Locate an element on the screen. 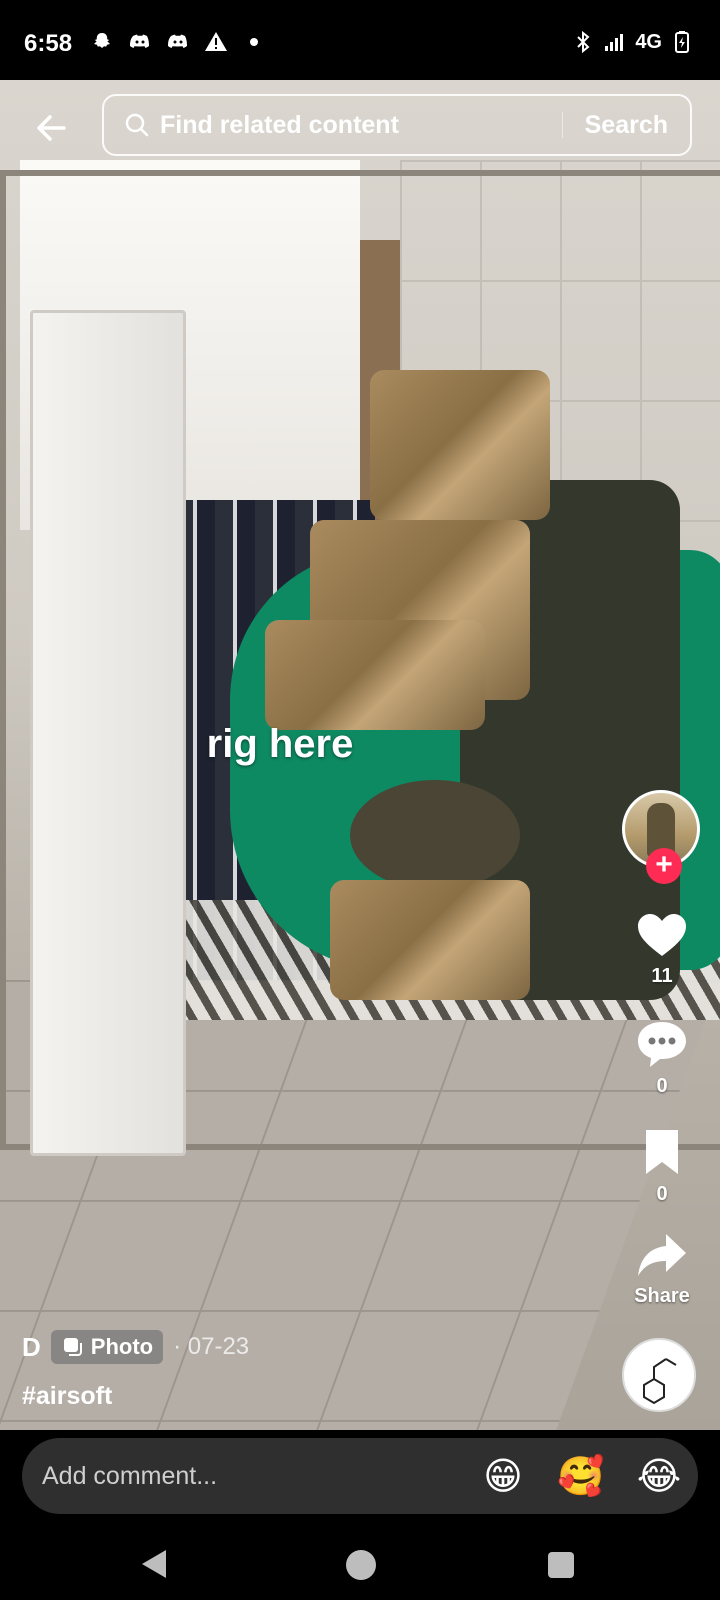 The width and height of the screenshot is (720, 1600). emoji-laugh: 😂 is located at coordinates (659, 1476).